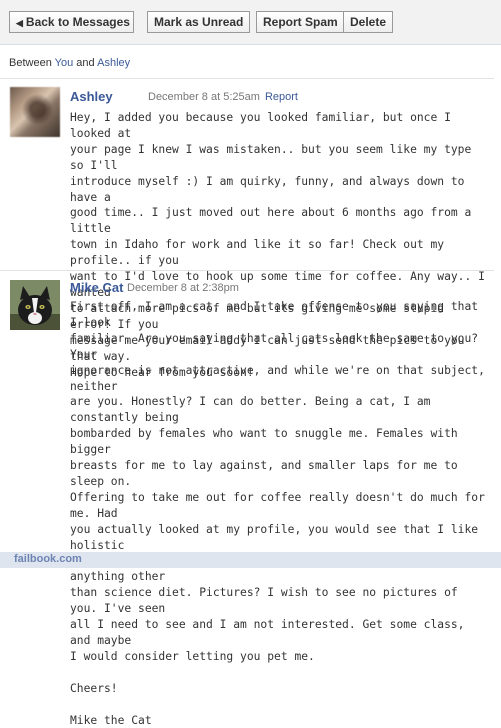 The image size is (501, 728). I want to click on footer-bar: failbook.com, so click(250, 560).